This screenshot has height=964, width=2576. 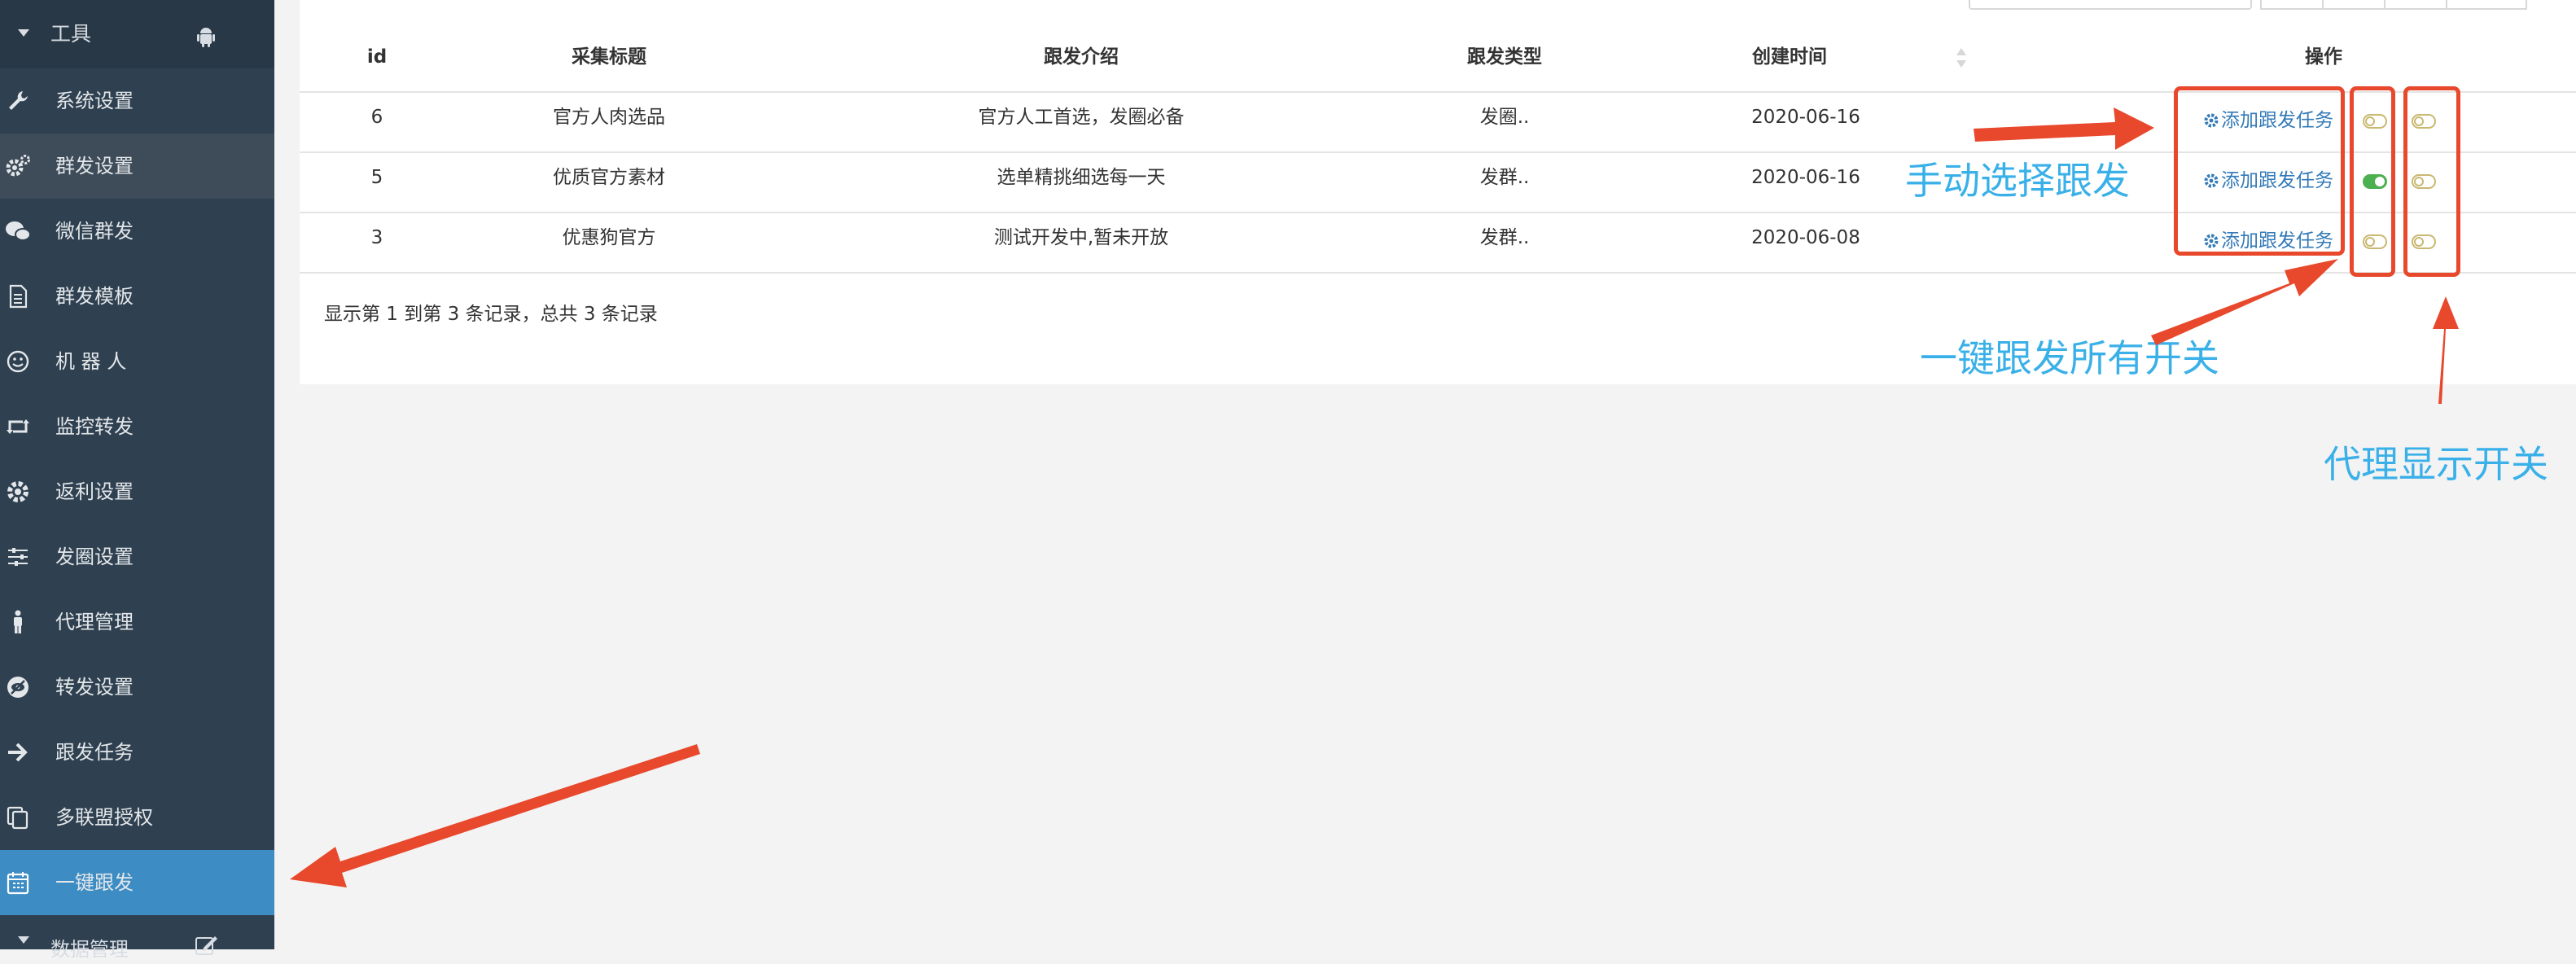 What do you see at coordinates (94, 166) in the screenshot?
I see `sidebar-item-label: 群发设置` at bounding box center [94, 166].